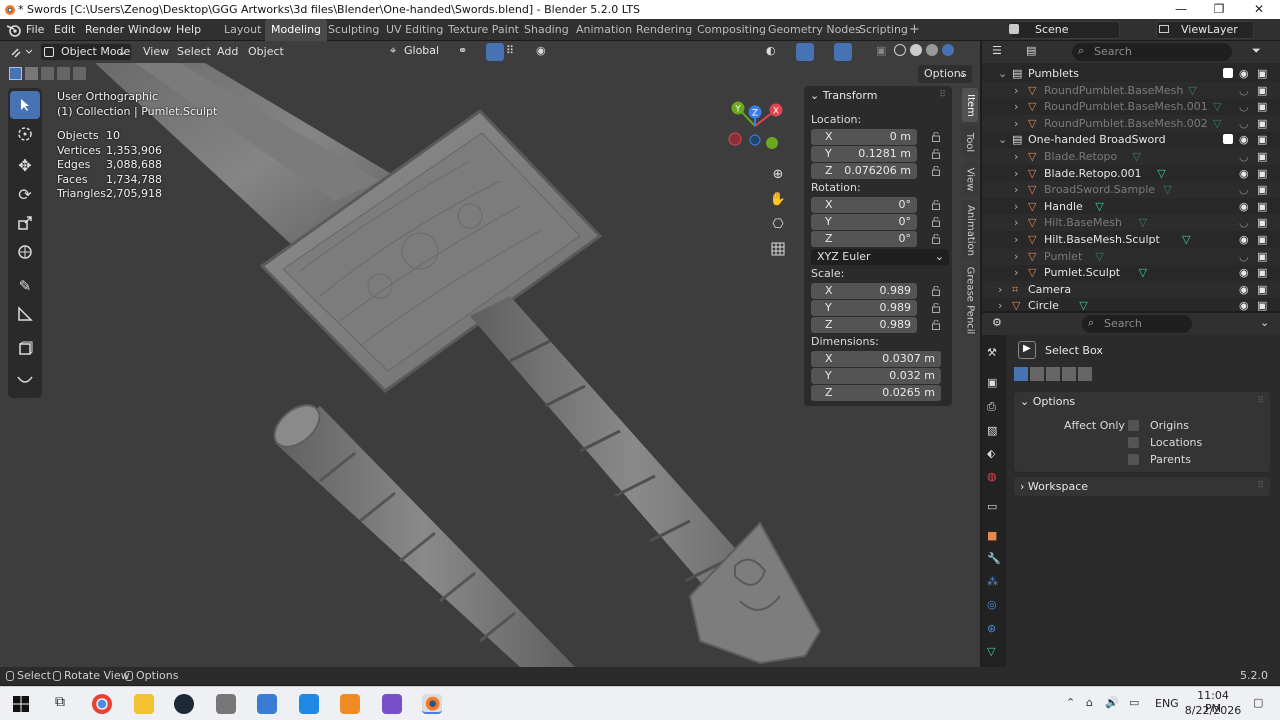 Image resolution: width=1280 pixels, height=720 pixels. I want to click on view-layer-selector: ViewLayer, so click(1205, 30).